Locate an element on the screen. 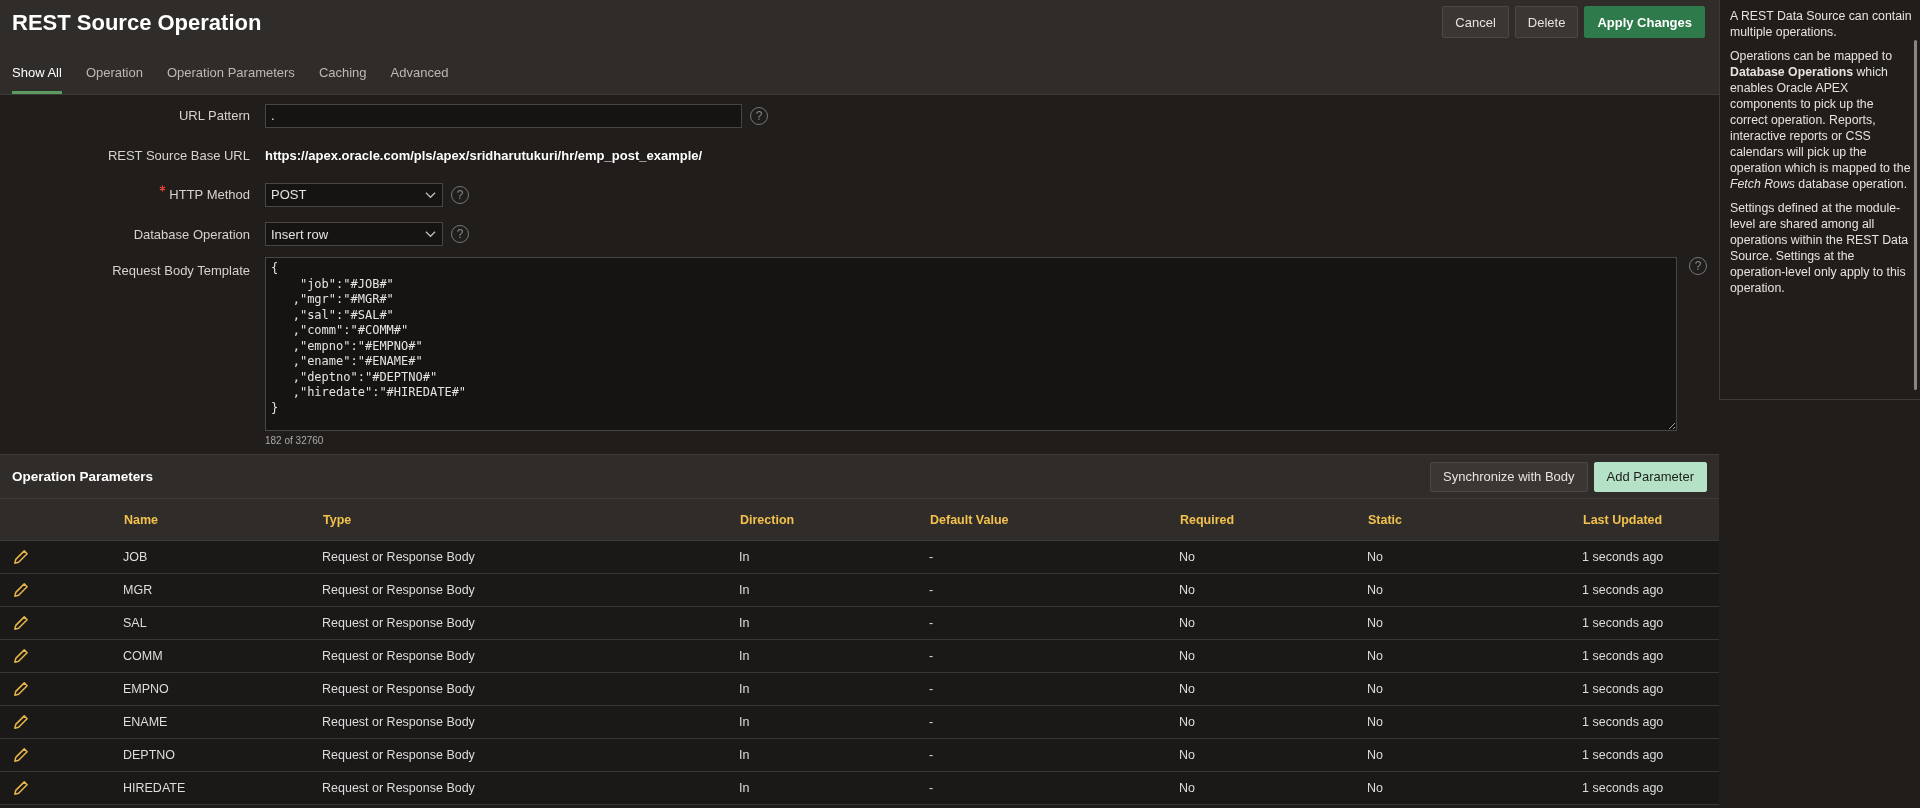  page-title: REST Source Operation is located at coordinates (137, 23).